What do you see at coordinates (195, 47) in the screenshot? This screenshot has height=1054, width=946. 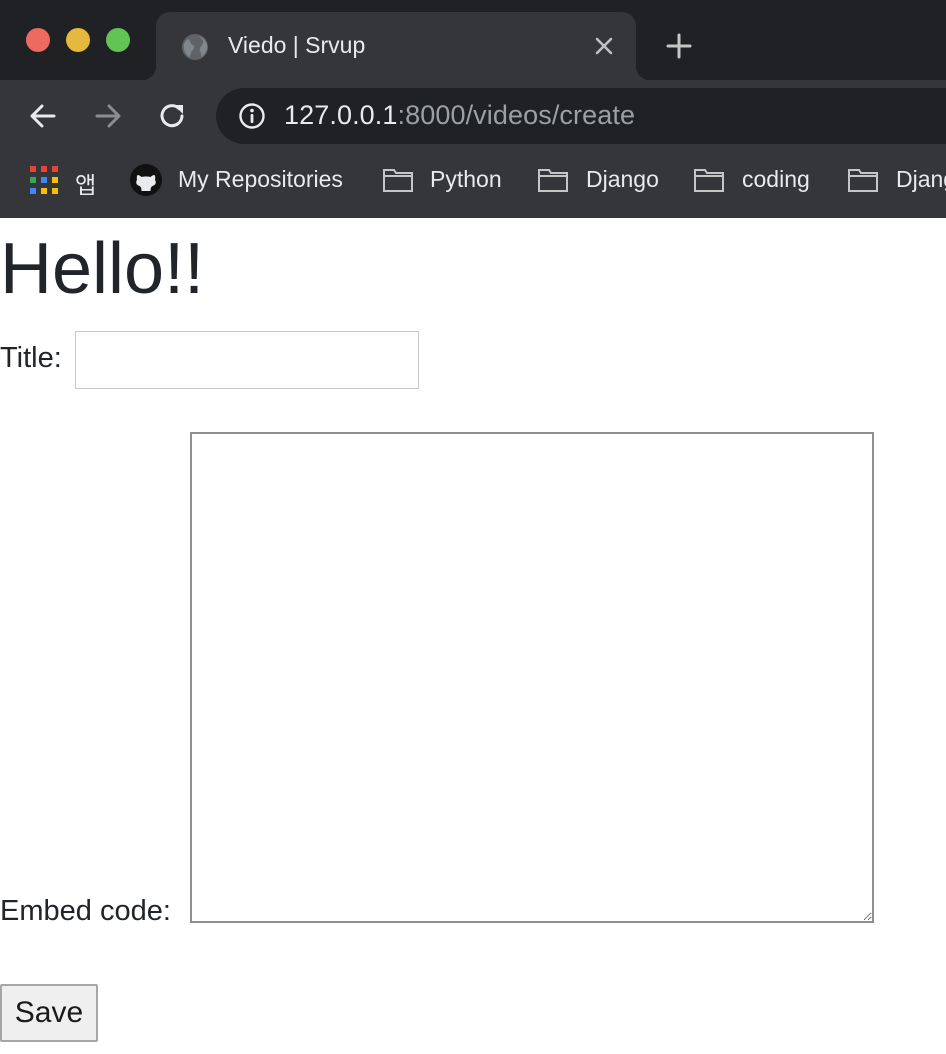 I see `globe-icon` at bounding box center [195, 47].